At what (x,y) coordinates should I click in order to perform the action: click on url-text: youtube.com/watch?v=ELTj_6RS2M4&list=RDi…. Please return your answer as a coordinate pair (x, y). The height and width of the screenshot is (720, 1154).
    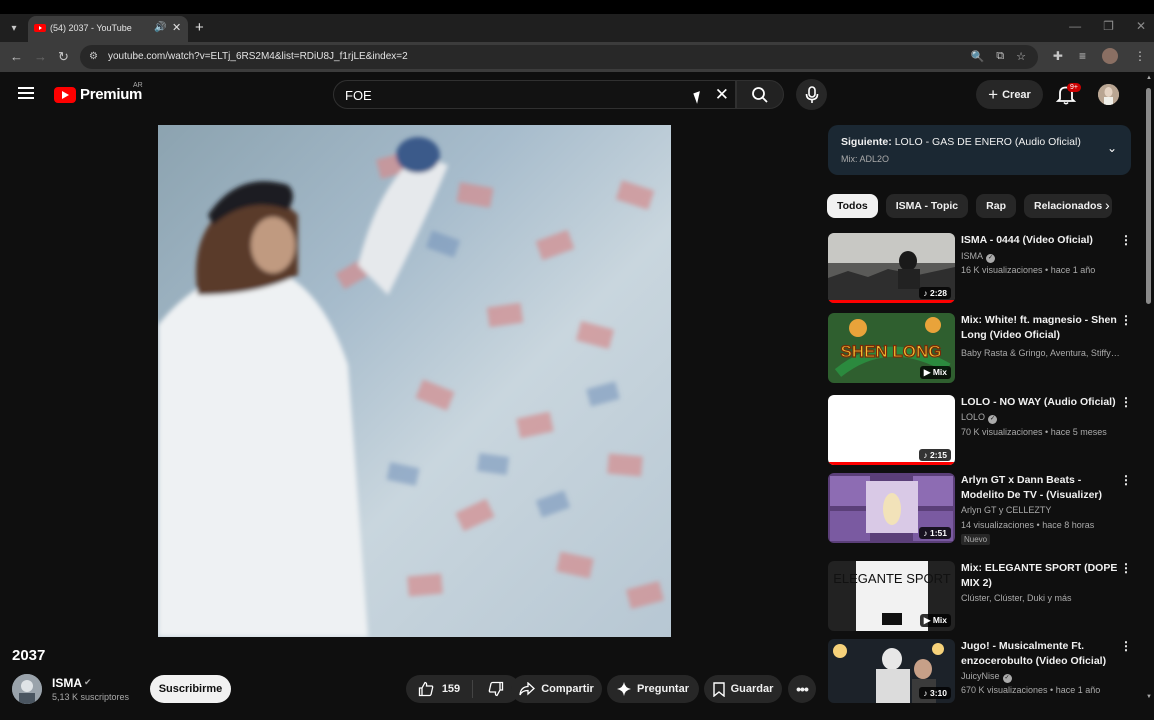
    Looking at the image, I should click on (258, 56).